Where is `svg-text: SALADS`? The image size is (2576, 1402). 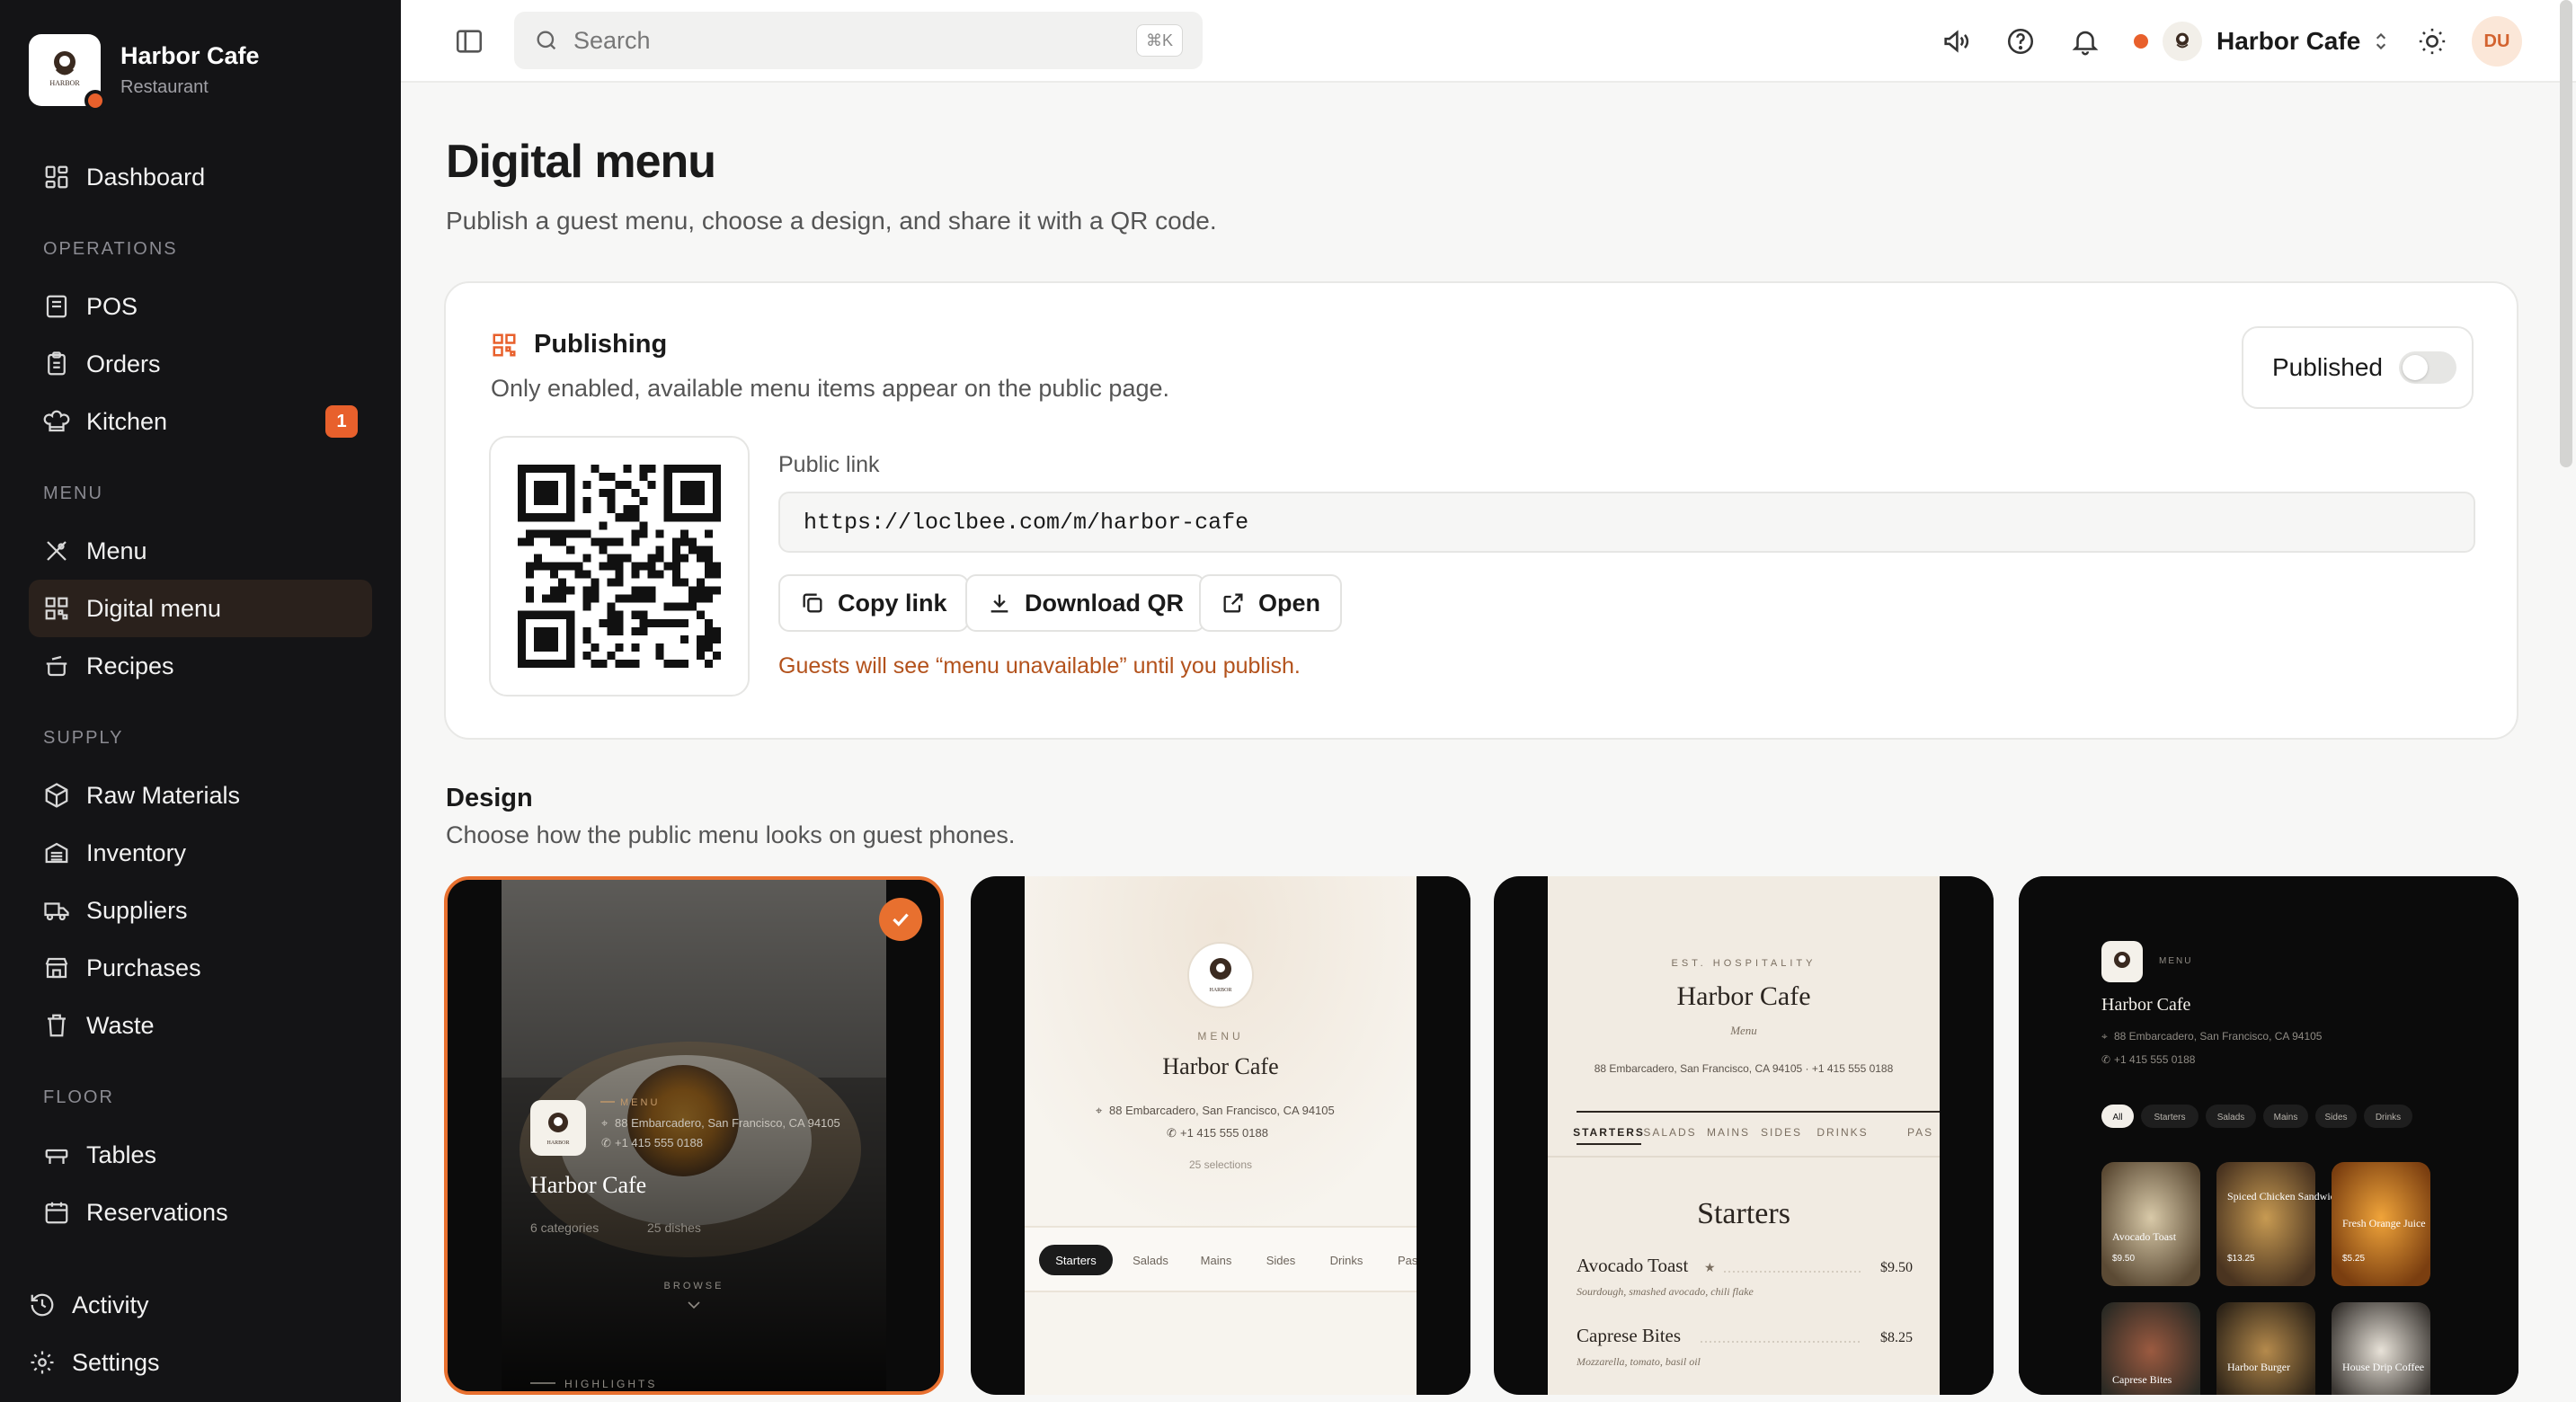 svg-text: SALADS is located at coordinates (1669, 1132).